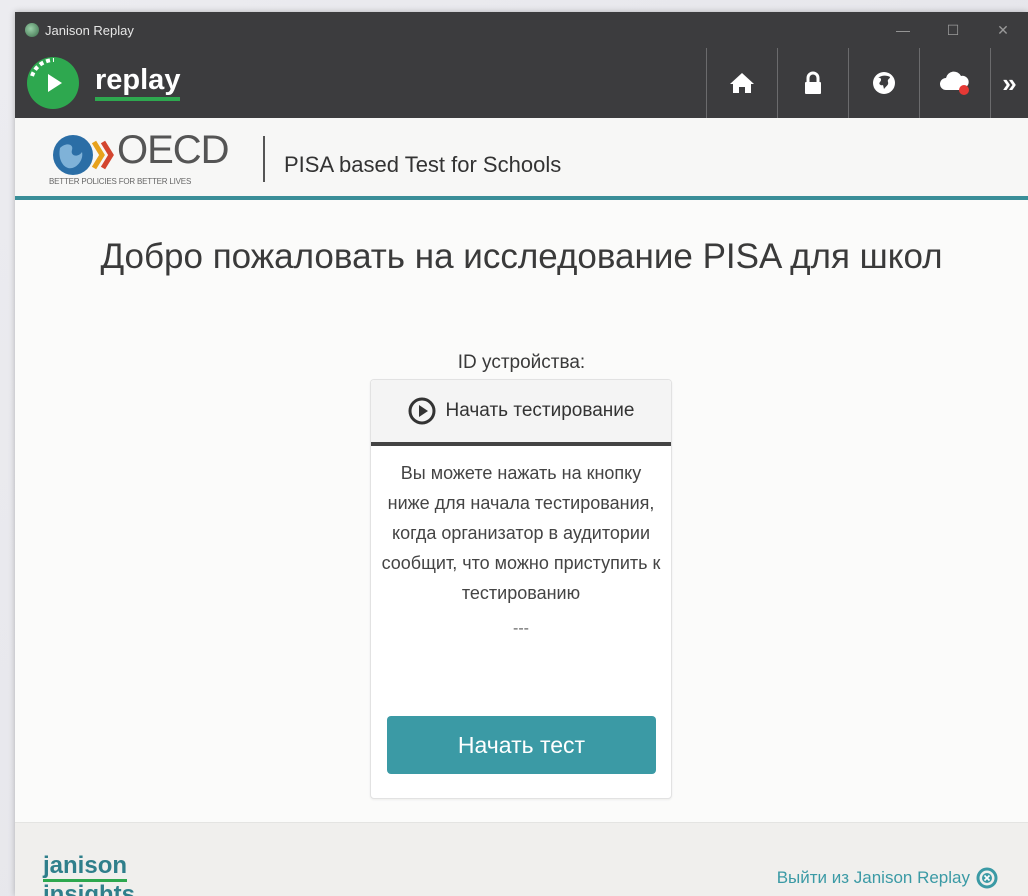  Describe the element at coordinates (264, 159) in the screenshot. I see `banner-divider` at that location.